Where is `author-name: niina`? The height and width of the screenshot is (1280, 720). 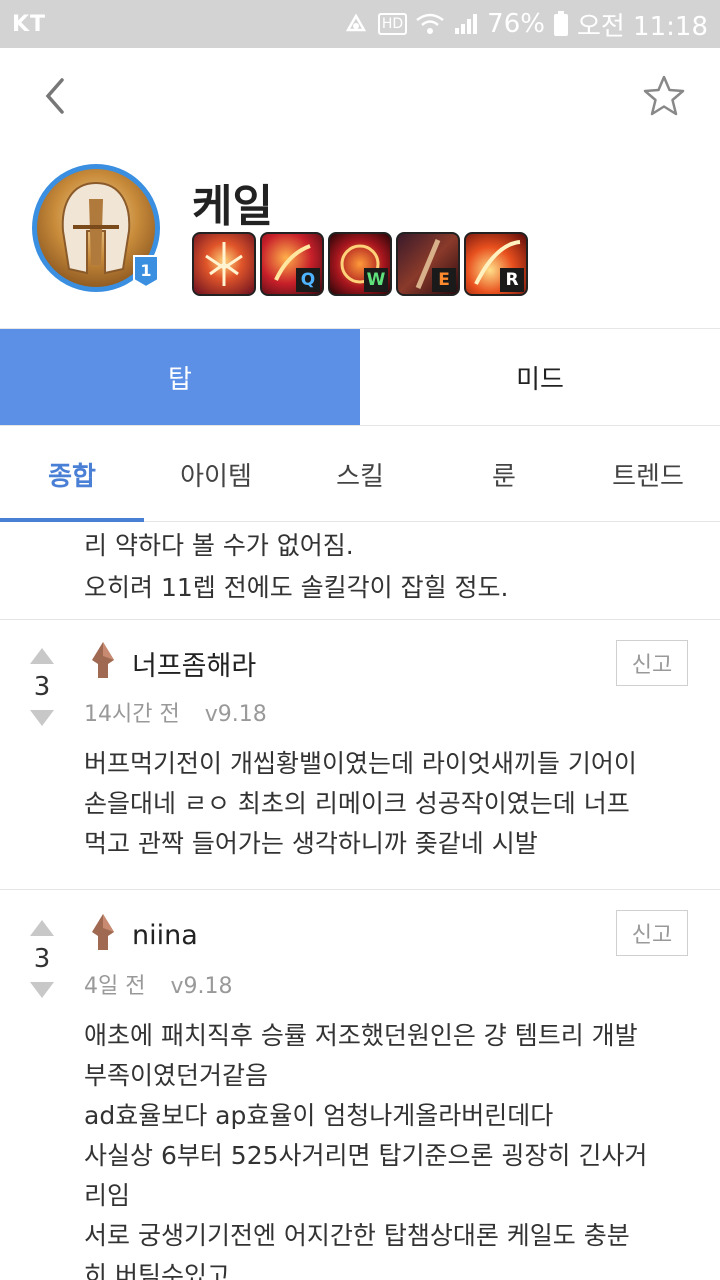 author-name: niina is located at coordinates (165, 935).